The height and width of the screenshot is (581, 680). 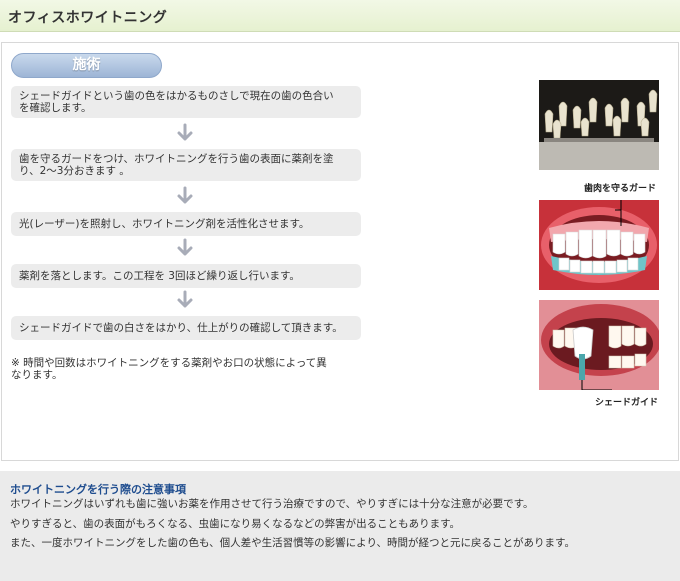 What do you see at coordinates (37, 375) in the screenshot?
I see `note-line: なります。` at bounding box center [37, 375].